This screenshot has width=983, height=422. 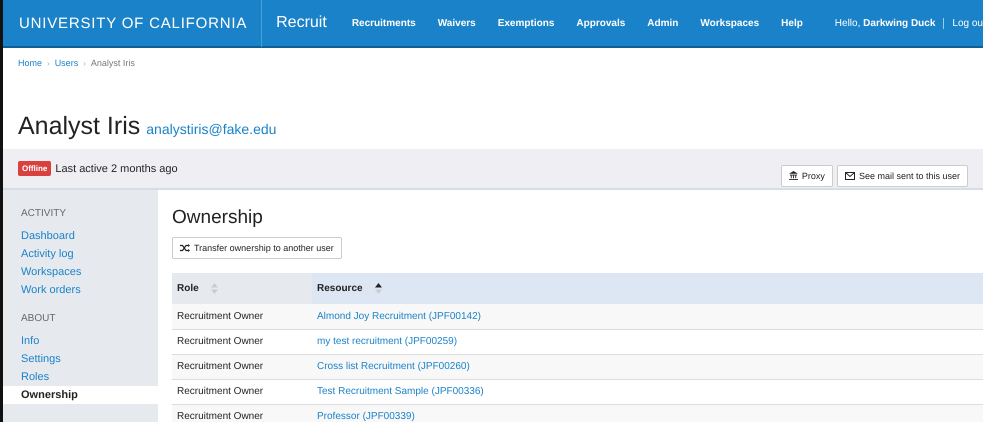 What do you see at coordinates (38, 319) in the screenshot?
I see `sidebar-heading: ABOUT` at bounding box center [38, 319].